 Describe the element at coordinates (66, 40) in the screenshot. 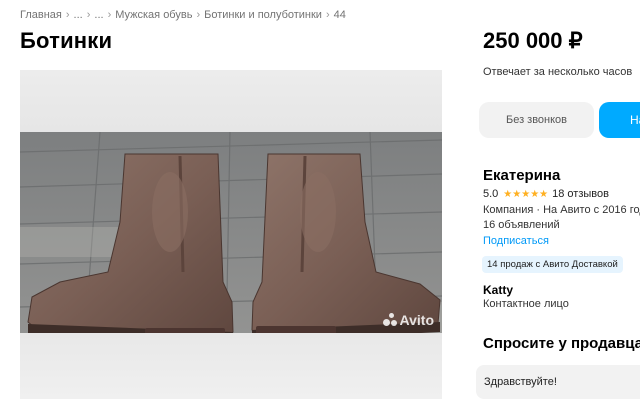

I see `page-title: Ботинки` at that location.